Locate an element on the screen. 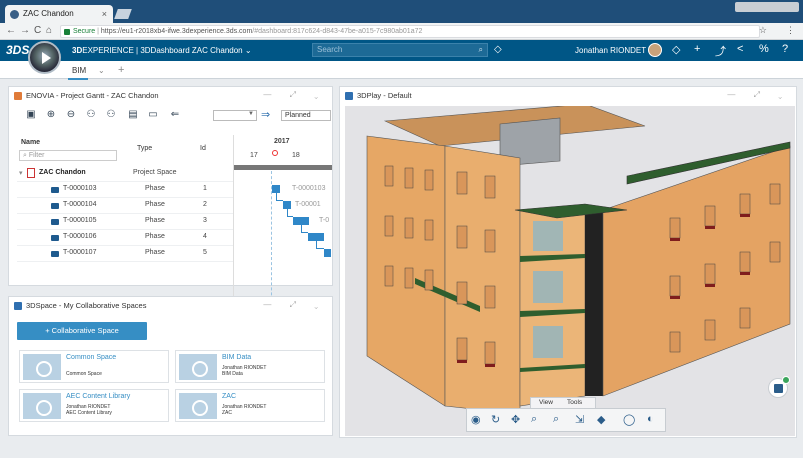 Image resolution: width=803 pixels, height=458 pixels. add-collaborative-space-button: + Collaborative Space is located at coordinates (82, 331).